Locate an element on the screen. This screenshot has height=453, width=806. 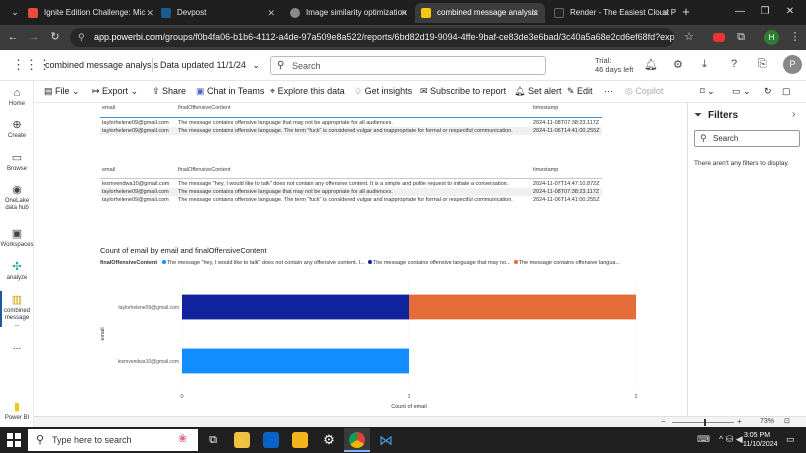
forward-icon: → is located at coordinates (34, 37).